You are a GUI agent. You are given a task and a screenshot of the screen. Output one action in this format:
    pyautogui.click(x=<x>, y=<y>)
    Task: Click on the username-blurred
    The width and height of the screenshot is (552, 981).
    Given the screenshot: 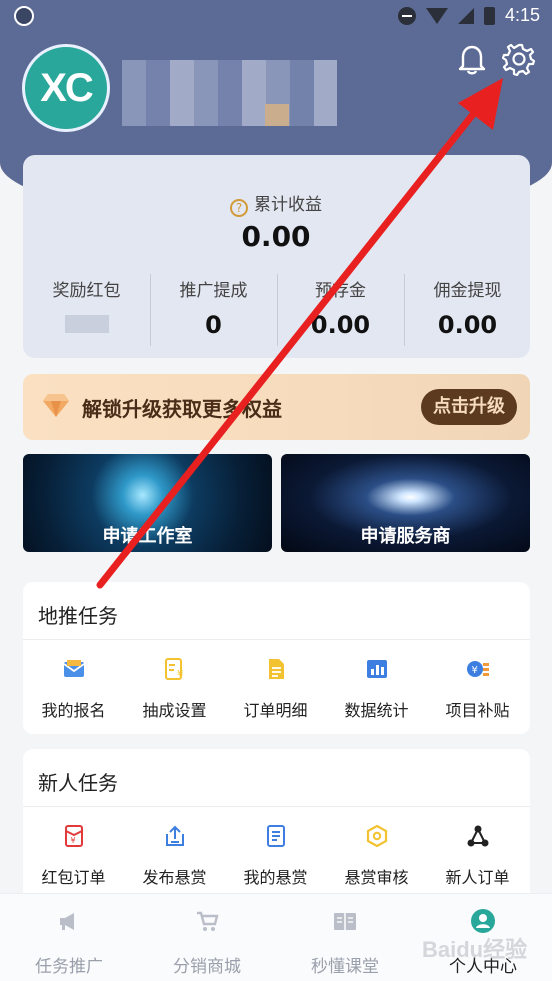 What is the action you would take?
    pyautogui.click(x=229, y=93)
    